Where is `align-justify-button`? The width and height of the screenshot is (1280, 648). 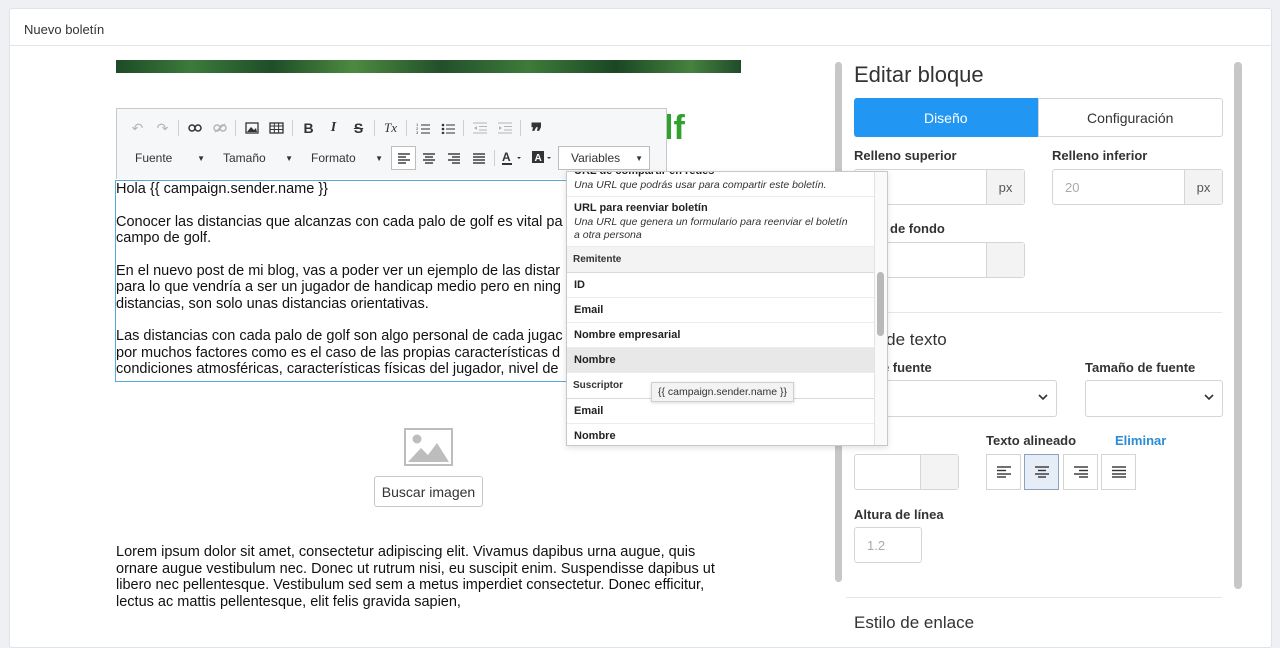
align-justify-button is located at coordinates (1118, 472).